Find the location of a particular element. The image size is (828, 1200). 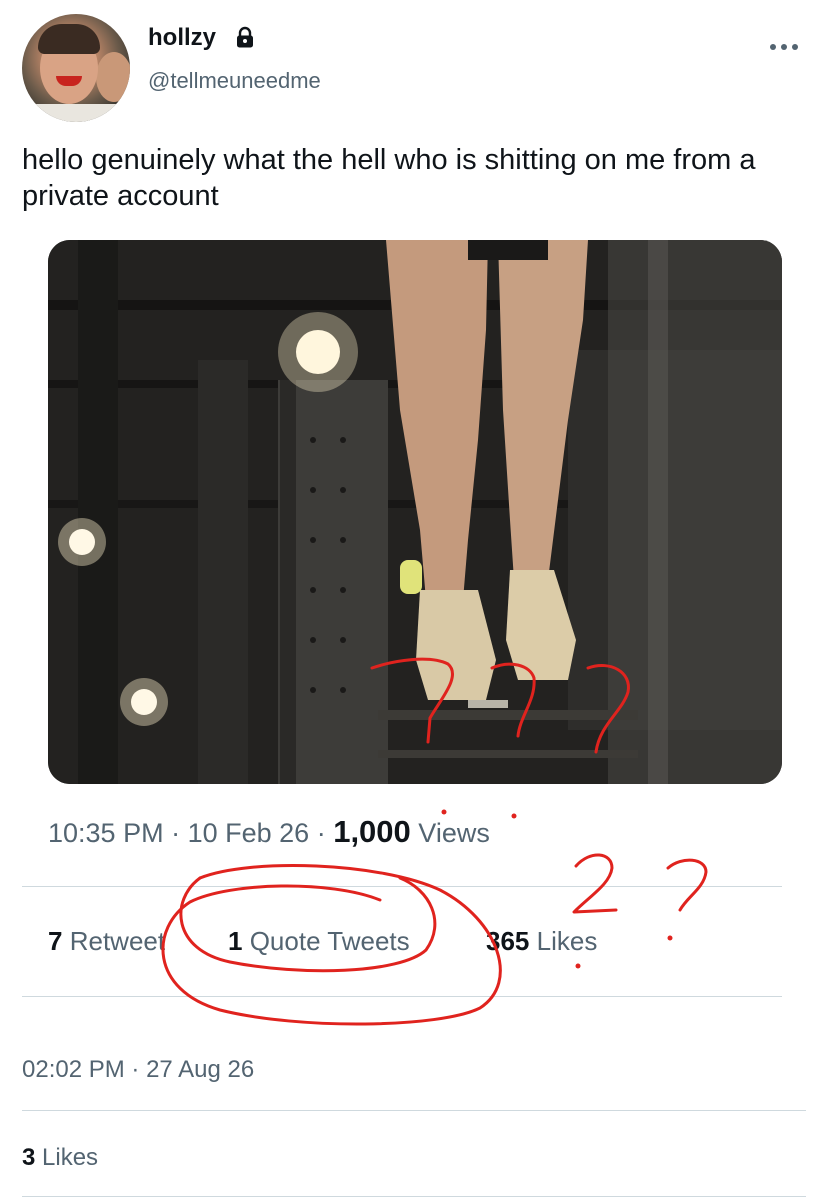

reply-date: 27 Aug 26 is located at coordinates (200, 1069).